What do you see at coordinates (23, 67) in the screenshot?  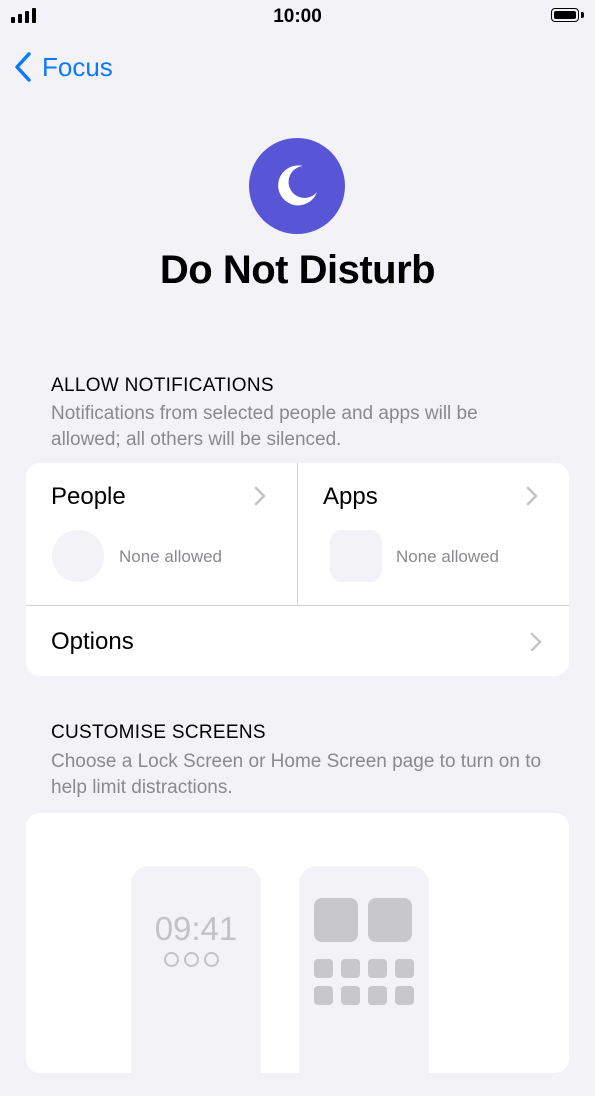 I see `chevron-left-icon` at bounding box center [23, 67].